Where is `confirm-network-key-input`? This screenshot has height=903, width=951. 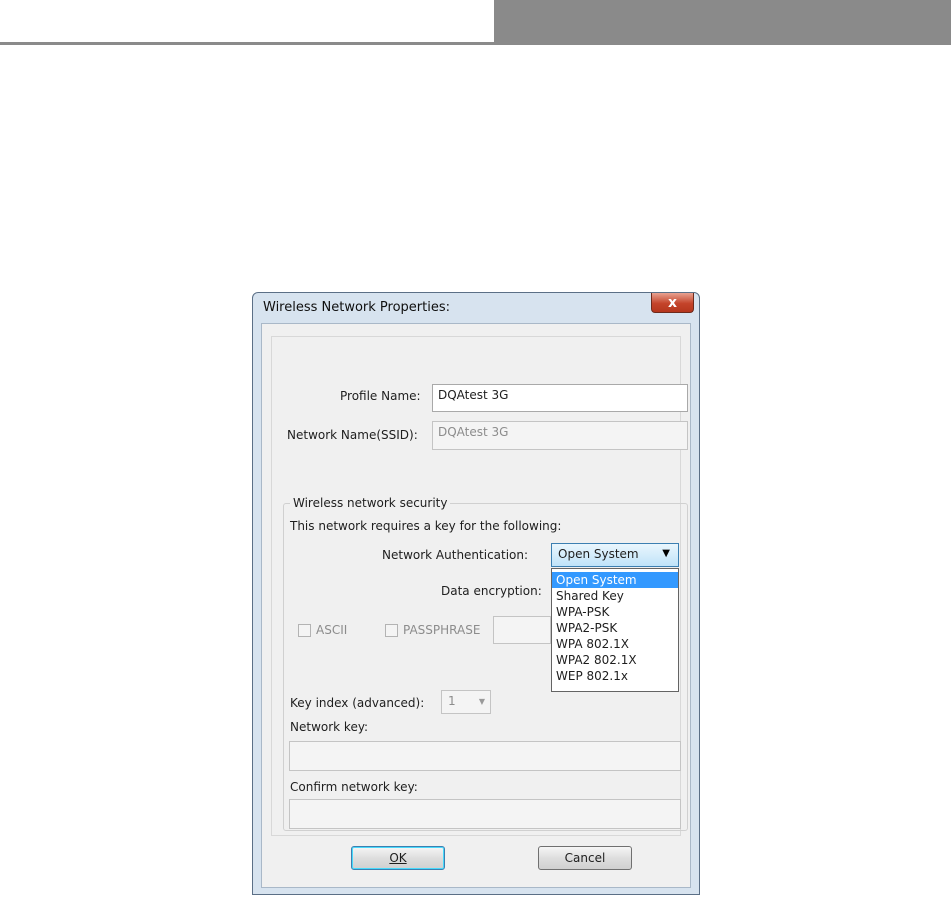 confirm-network-key-input is located at coordinates (485, 814).